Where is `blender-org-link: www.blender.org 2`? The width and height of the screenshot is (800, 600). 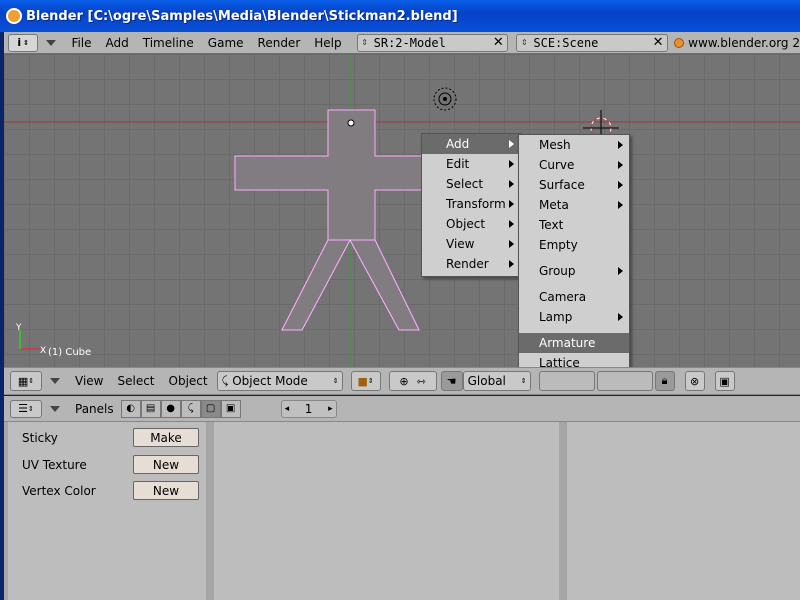 blender-org-link: www.blender.org 2 is located at coordinates (737, 43).